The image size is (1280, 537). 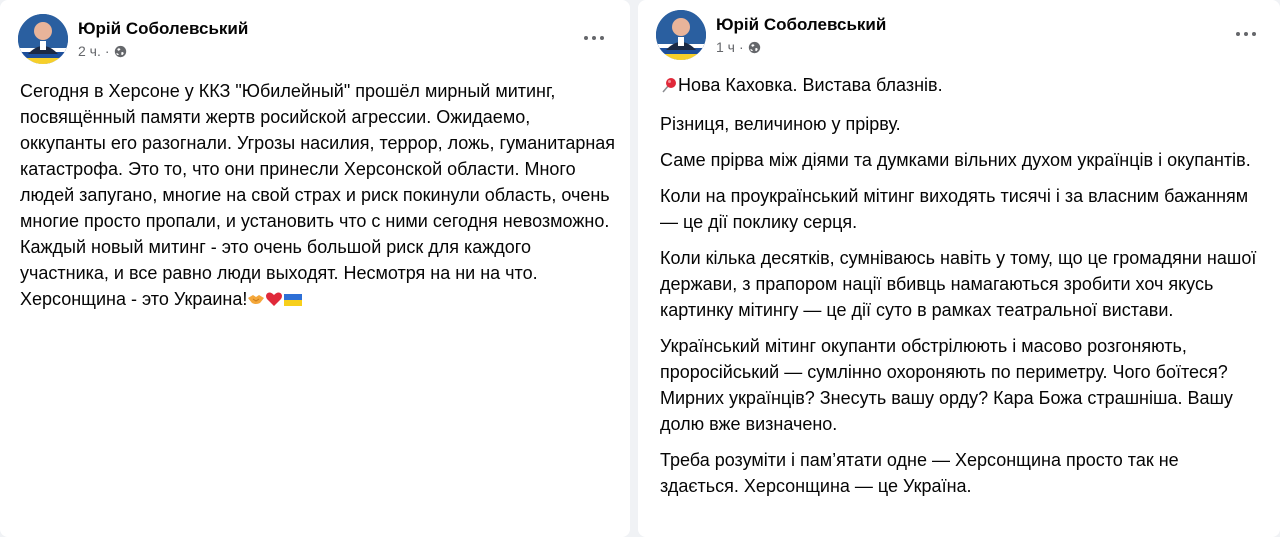 I want to click on post-header: Юрій Соболевський 2 ч. ·, so click(x=133, y=39).